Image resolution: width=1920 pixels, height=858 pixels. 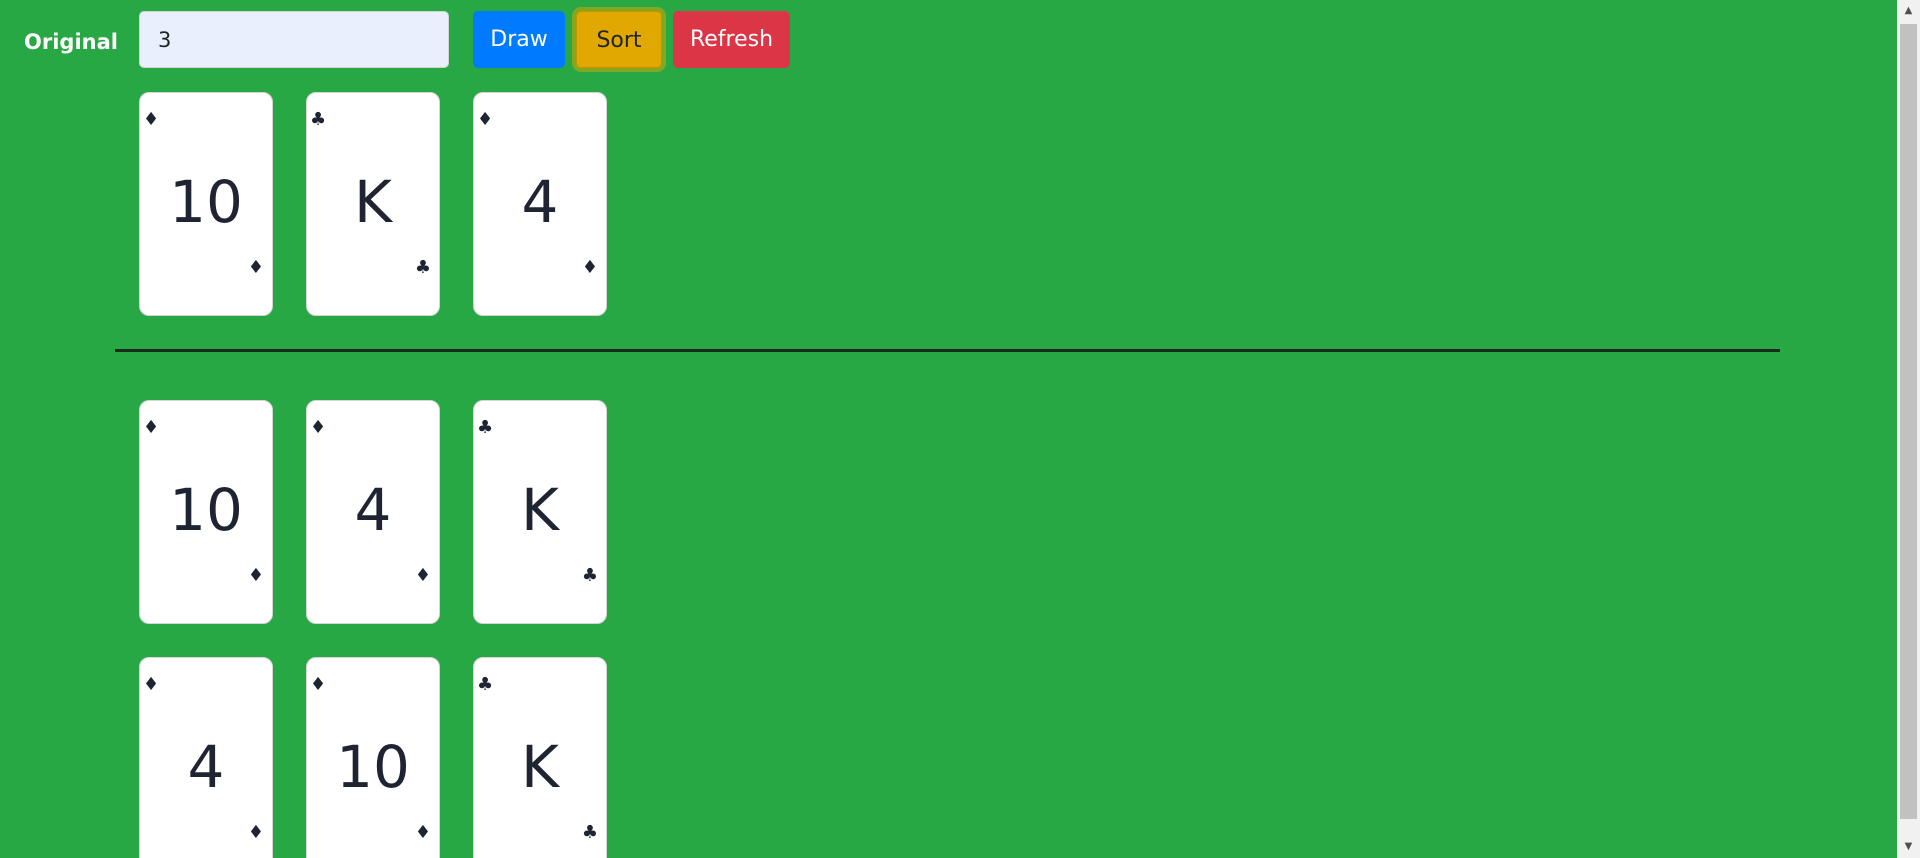 What do you see at coordinates (1908, 847) in the screenshot?
I see `scroll-down-arrow-icon: ▼` at bounding box center [1908, 847].